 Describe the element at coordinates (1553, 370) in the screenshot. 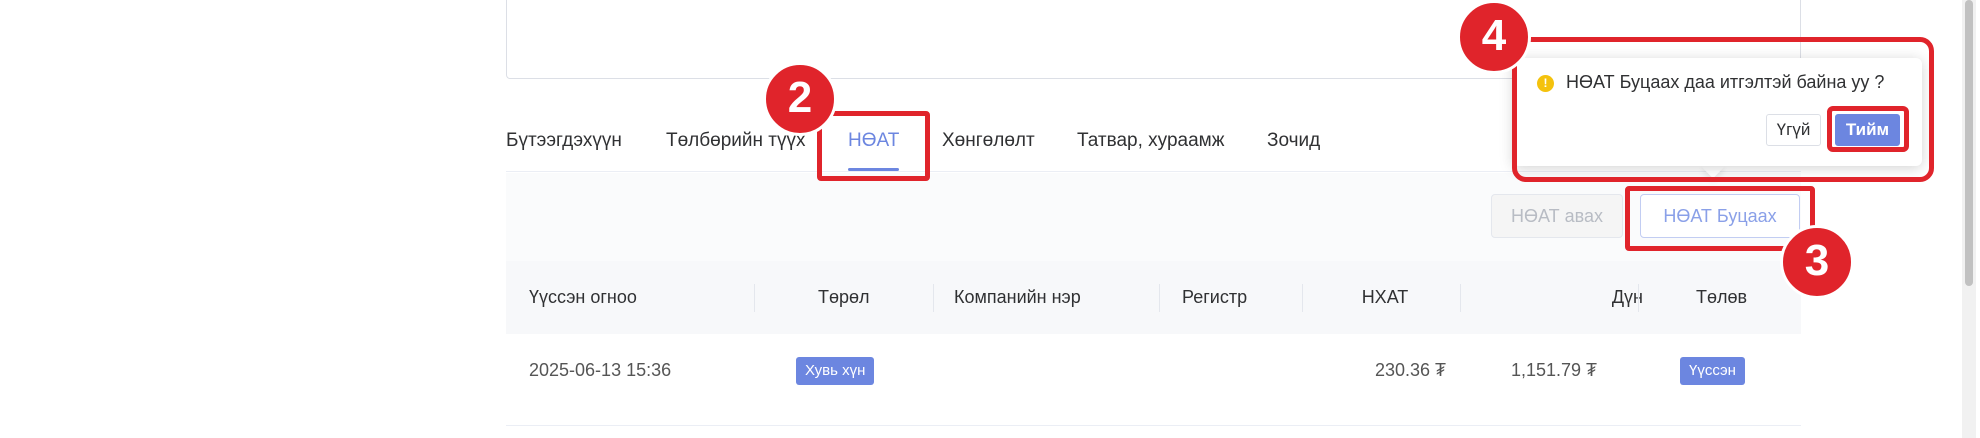

I see `row-amount: 1,151.79 ₮` at that location.